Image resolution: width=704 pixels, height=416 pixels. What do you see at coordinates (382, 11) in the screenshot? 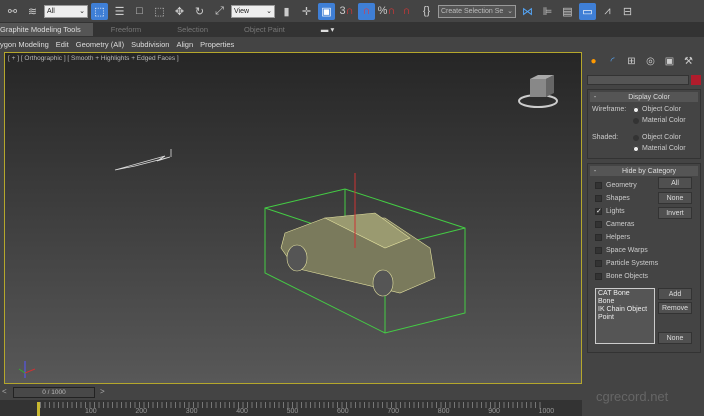
I see `snap-pct-label: %` at bounding box center [382, 11].